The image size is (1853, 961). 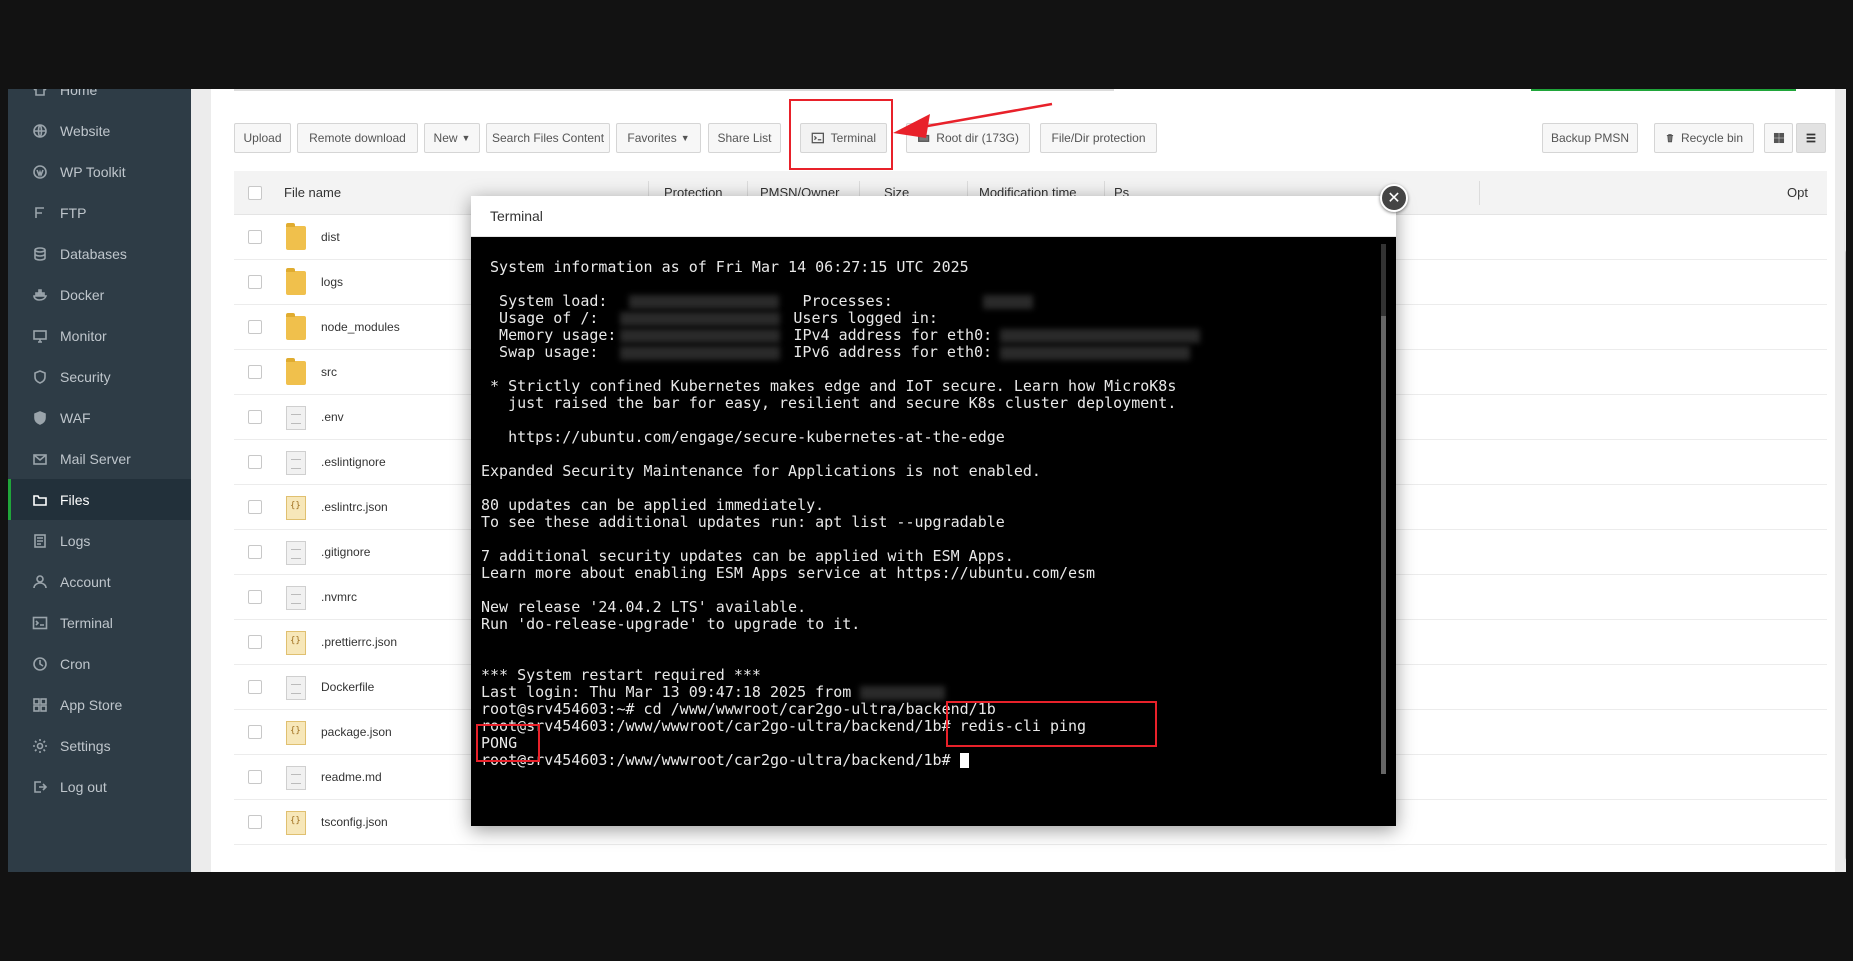 What do you see at coordinates (1383, 545) in the screenshot?
I see `terminal-scrollbar-thumb` at bounding box center [1383, 545].